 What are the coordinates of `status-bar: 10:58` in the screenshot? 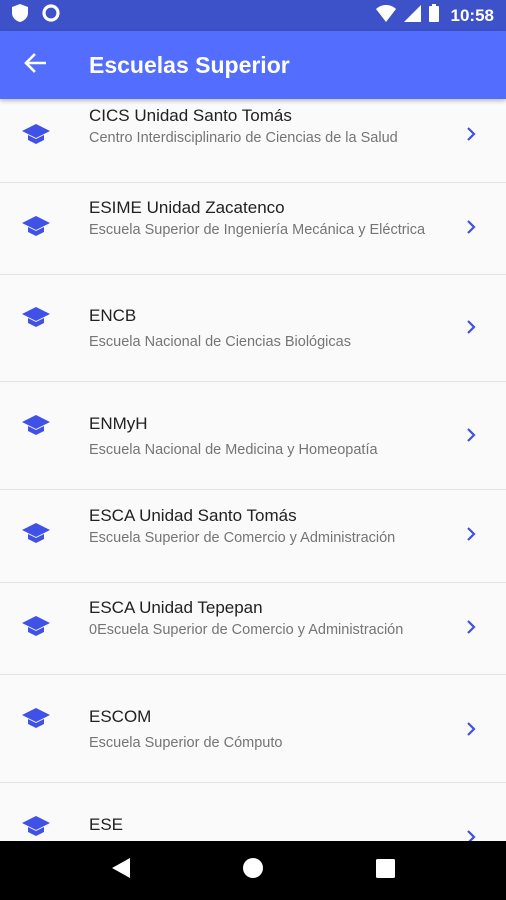 It's located at (253, 15).